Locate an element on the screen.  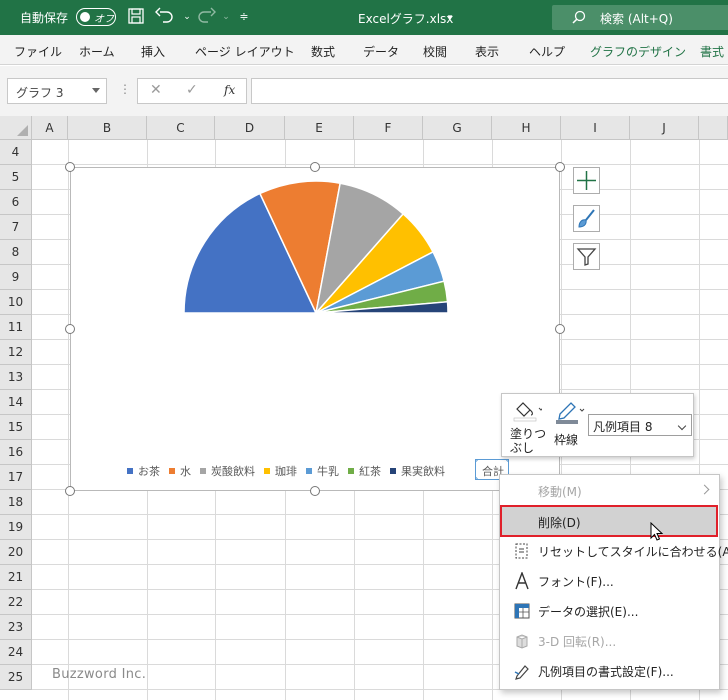
column-header: F is located at coordinates (388, 128).